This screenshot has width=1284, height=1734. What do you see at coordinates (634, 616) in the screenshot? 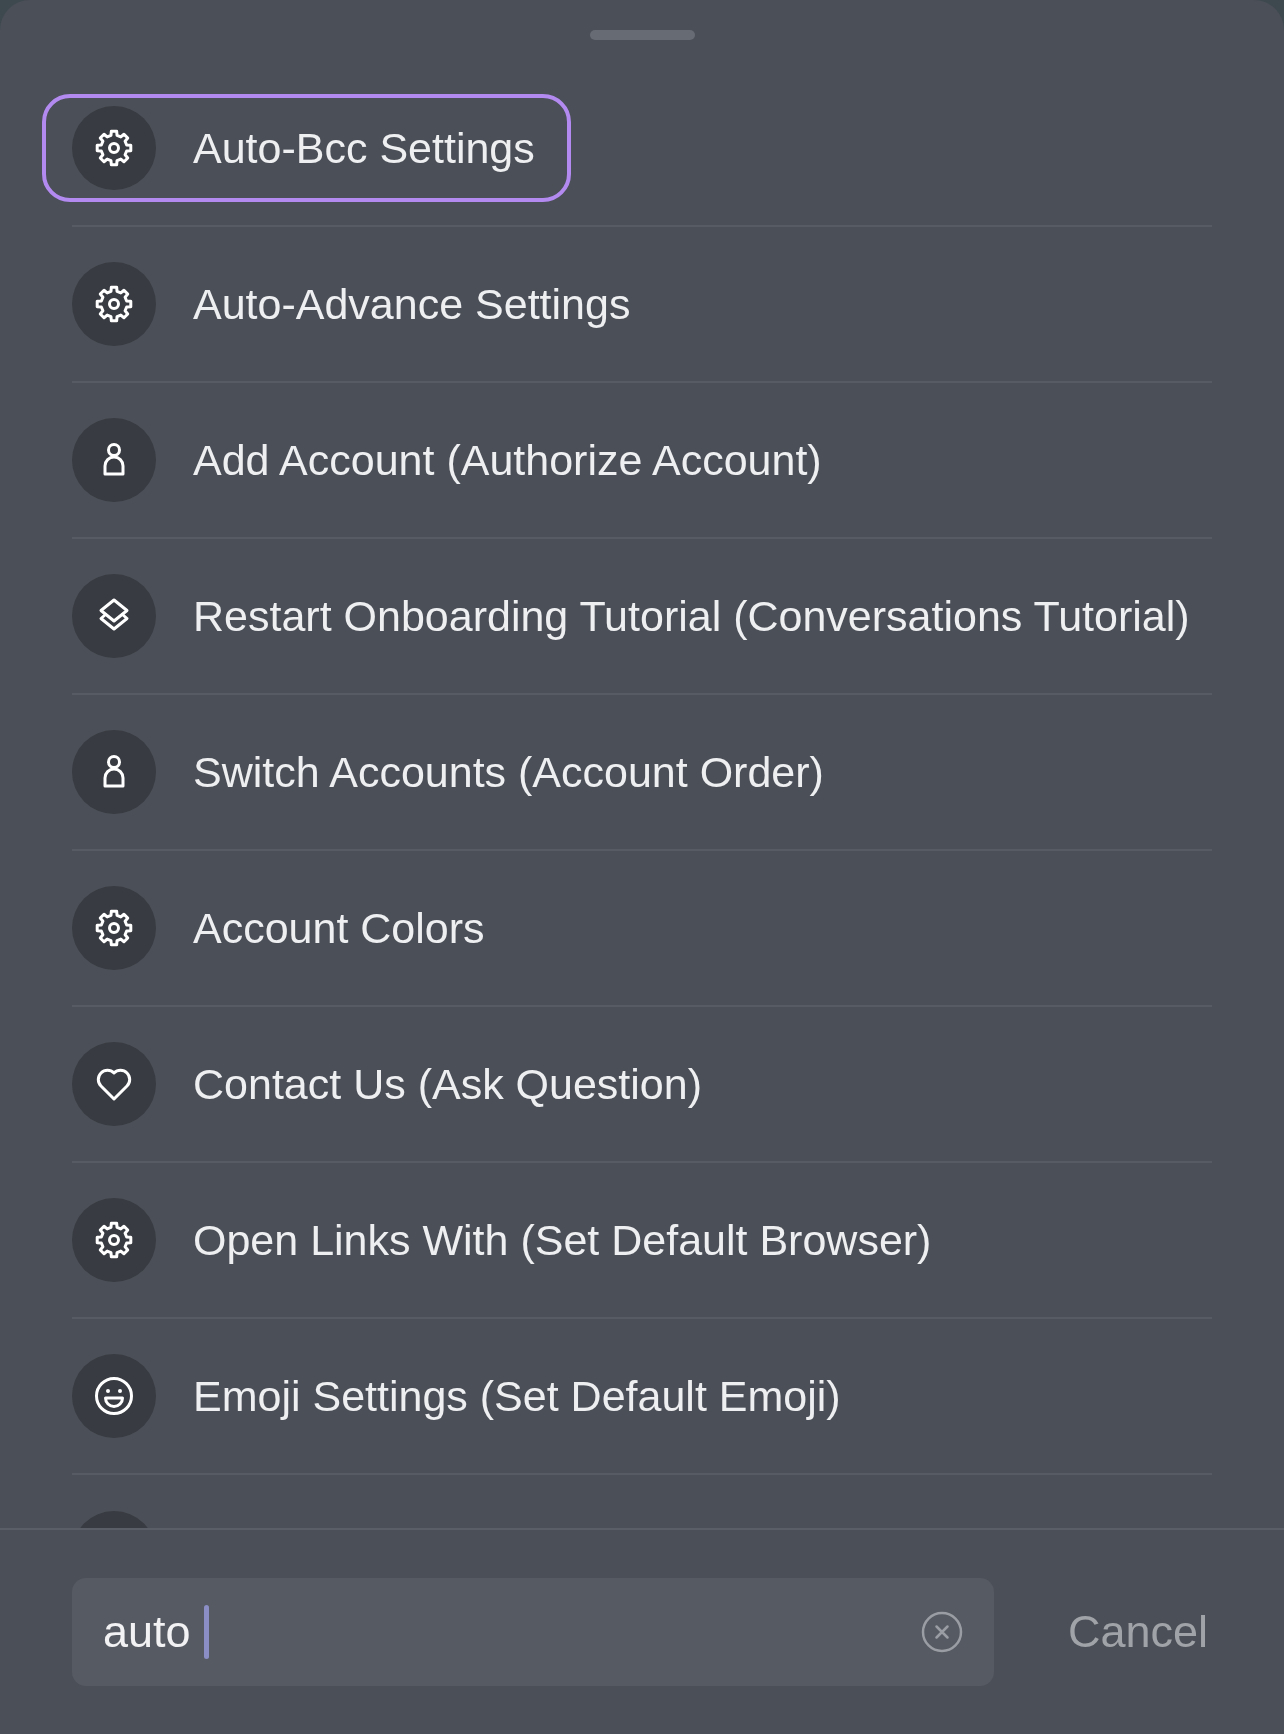
I see `command-item: Restart Onboarding Tutorial (Conversations Tutorial)` at bounding box center [634, 616].